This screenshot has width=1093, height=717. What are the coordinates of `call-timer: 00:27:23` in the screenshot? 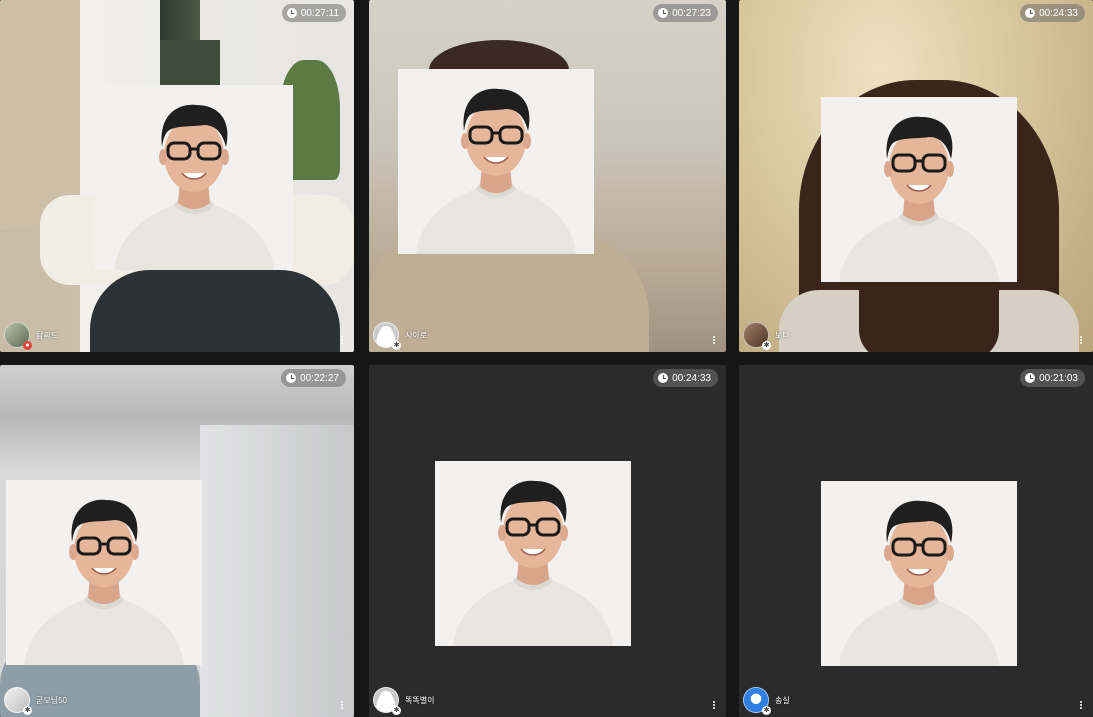 It's located at (685, 13).